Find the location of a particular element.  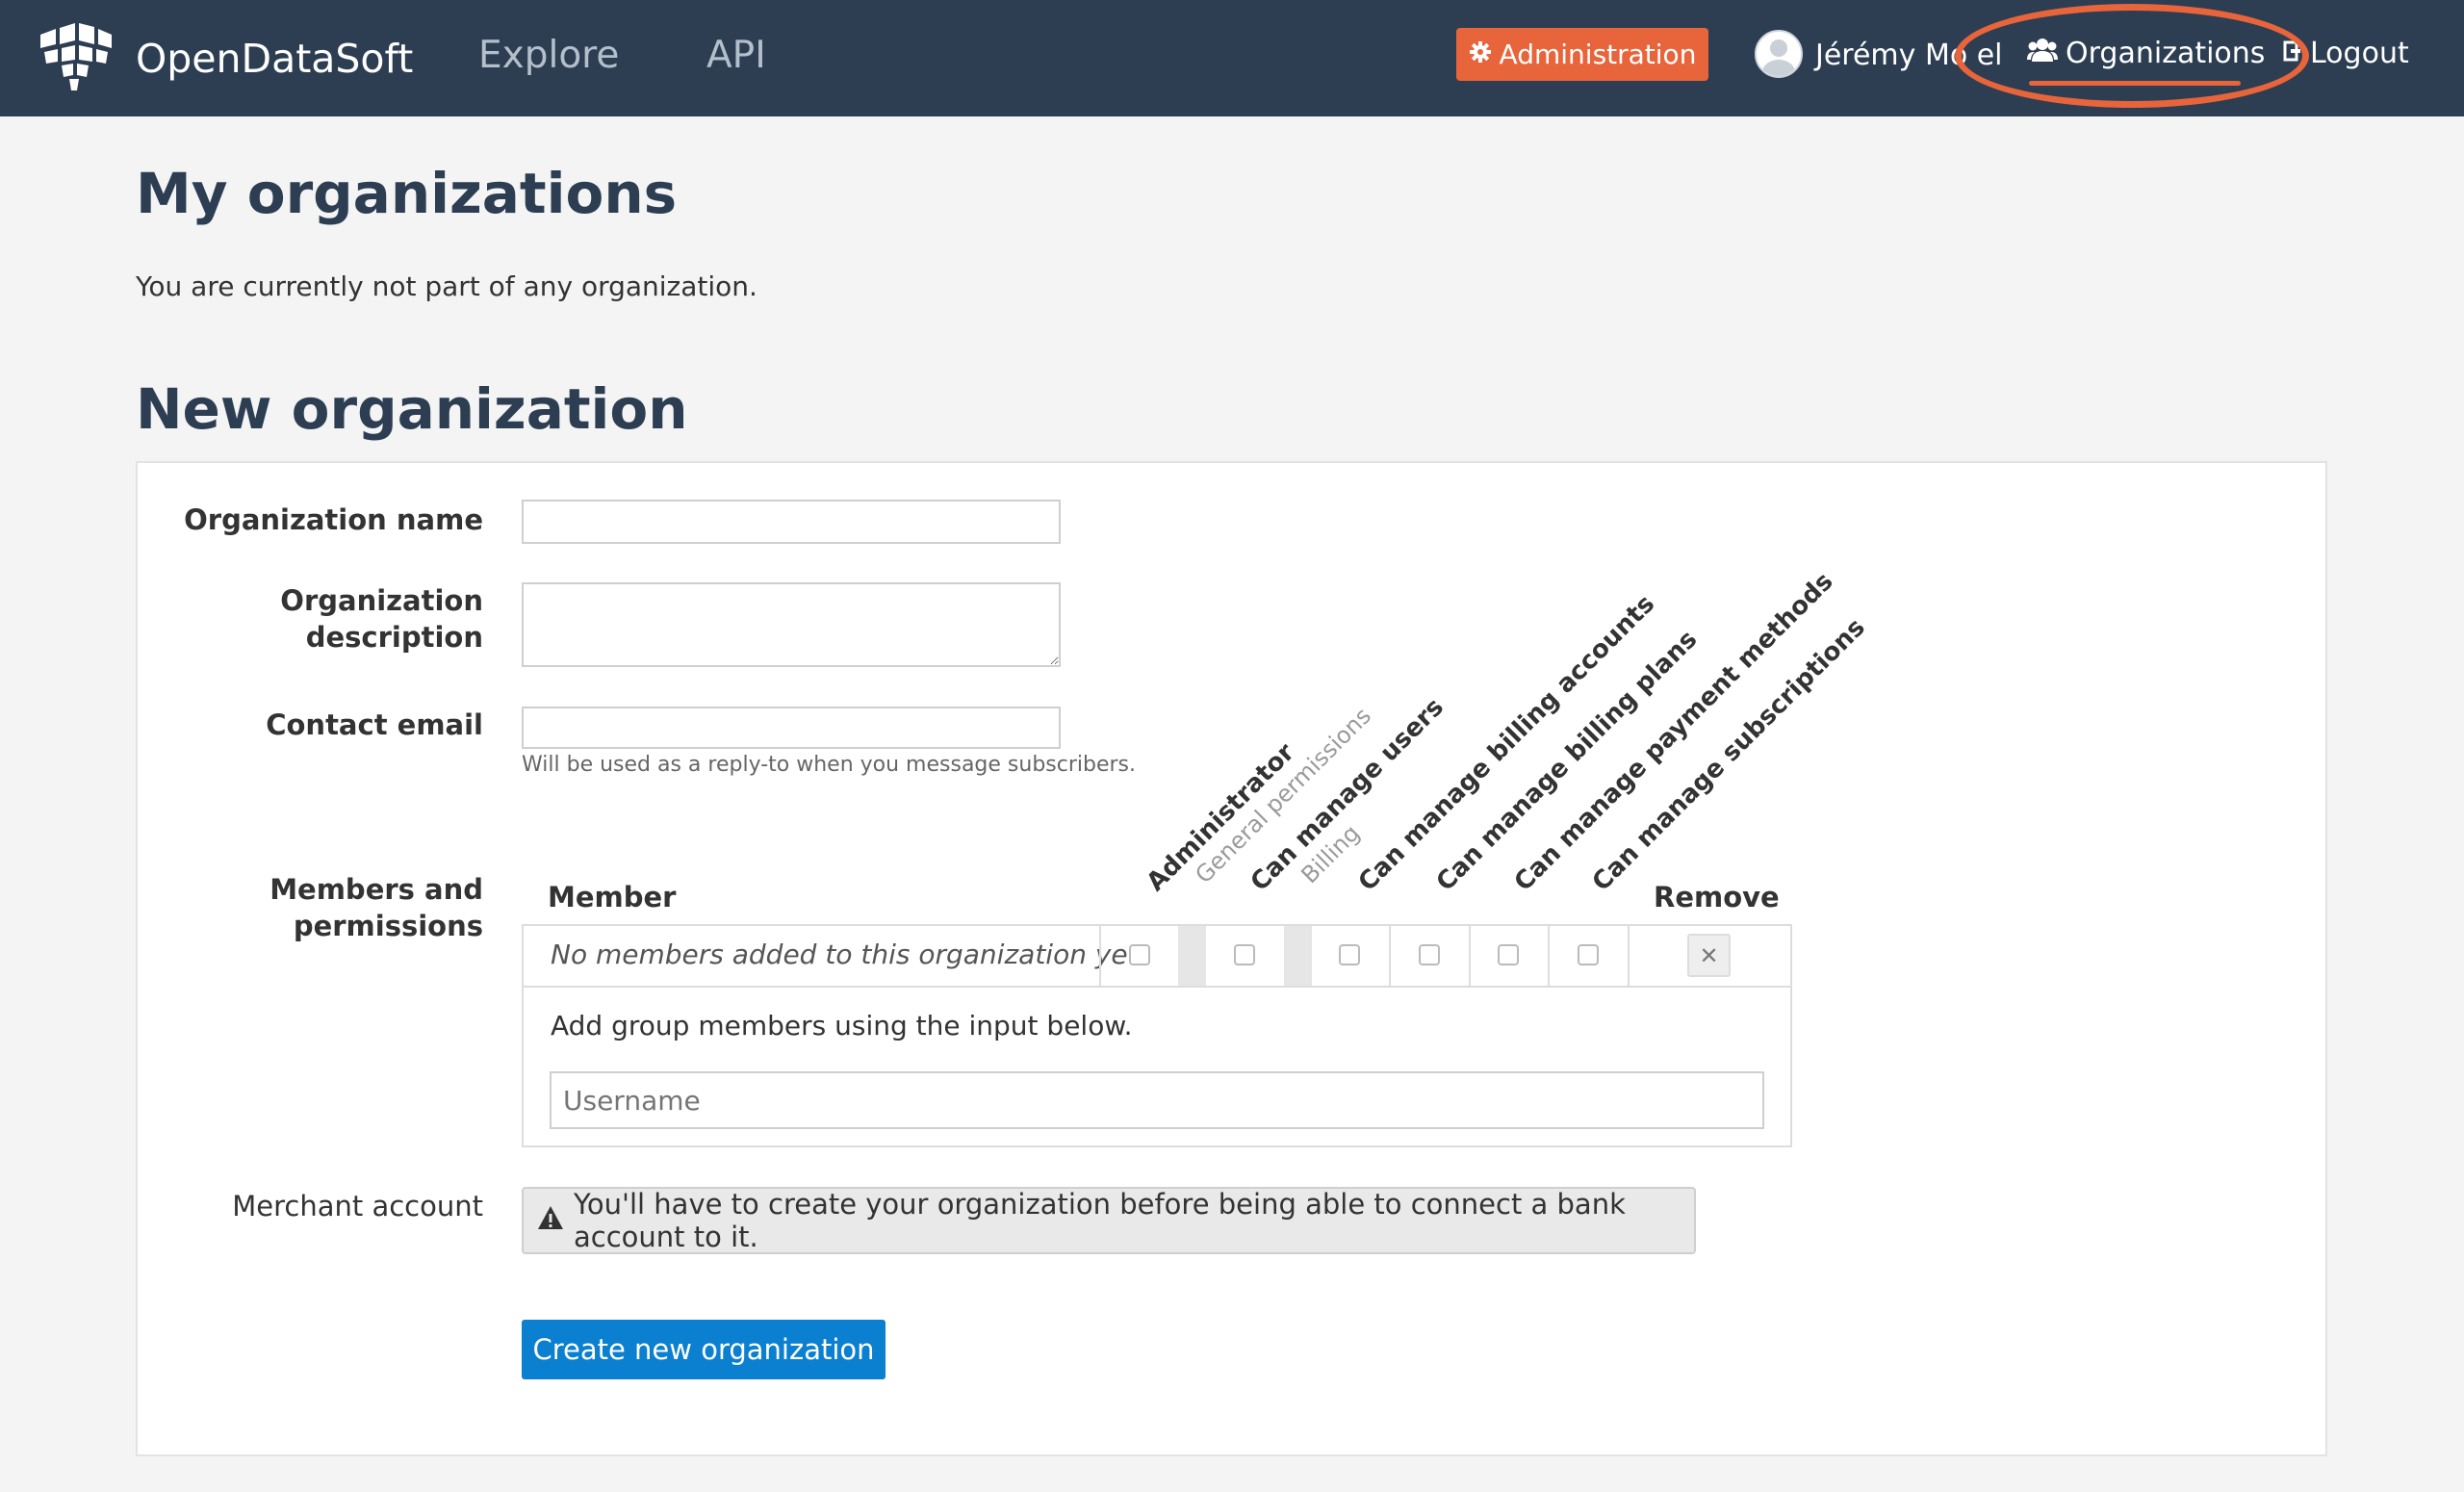

logout-icon is located at coordinates (2292, 54).